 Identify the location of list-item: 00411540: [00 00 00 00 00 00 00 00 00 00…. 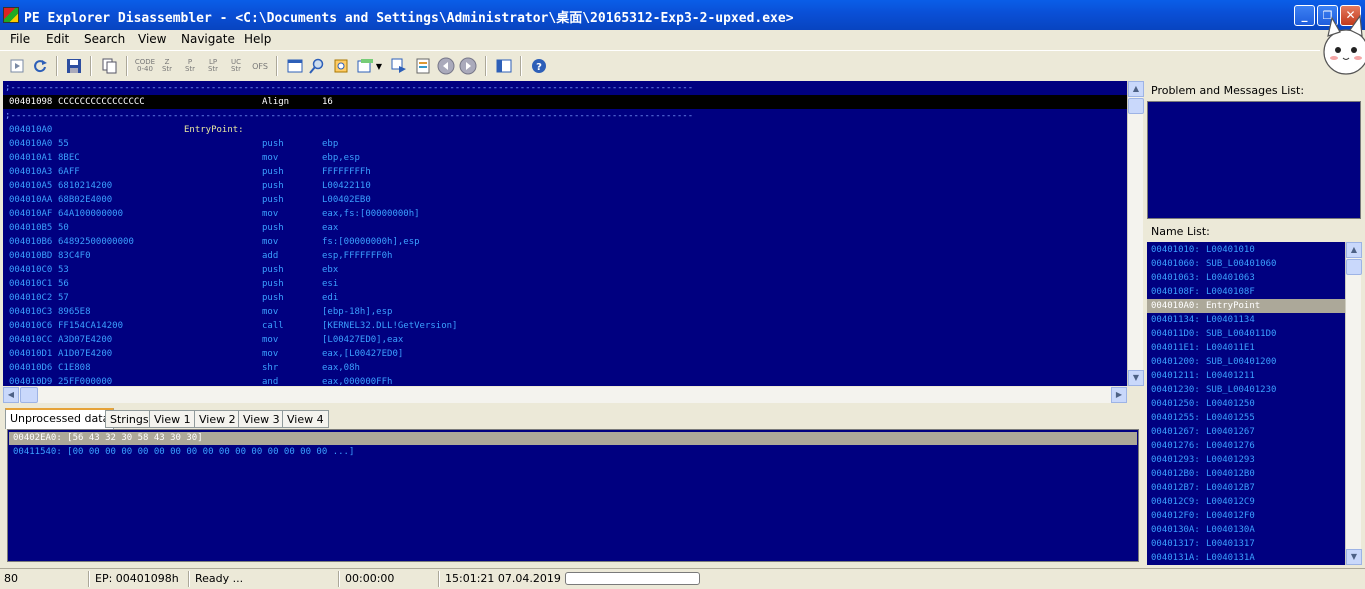
(573, 452).